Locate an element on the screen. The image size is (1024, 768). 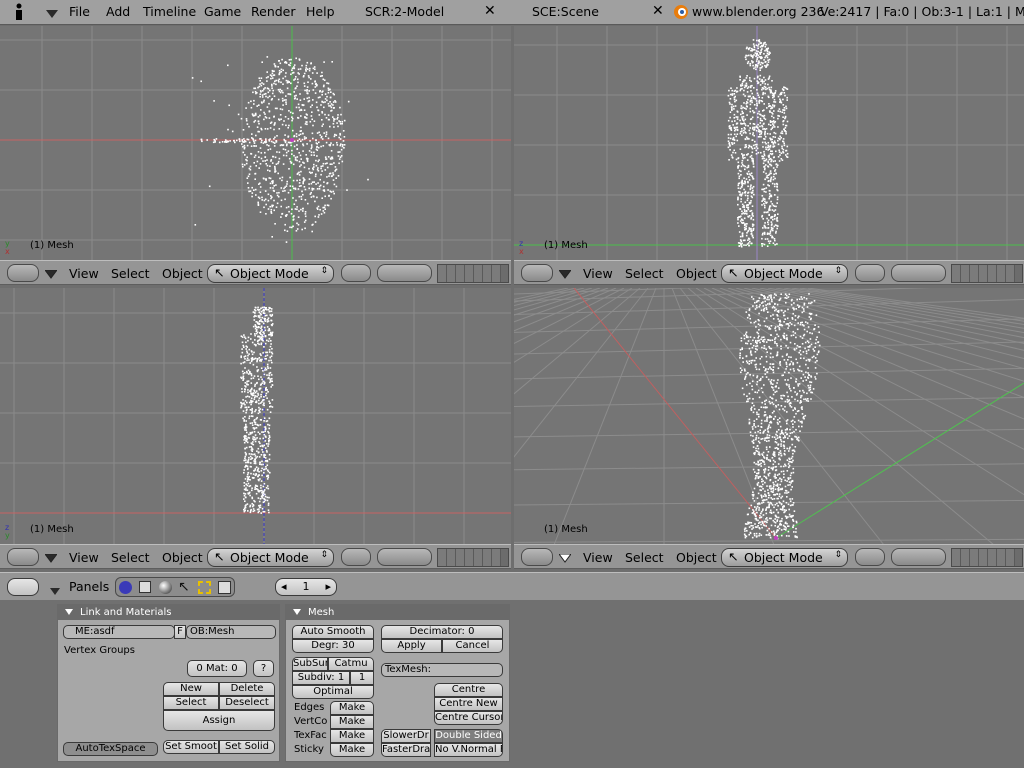
optimal-toggle: Optimal is located at coordinates (333, 692).